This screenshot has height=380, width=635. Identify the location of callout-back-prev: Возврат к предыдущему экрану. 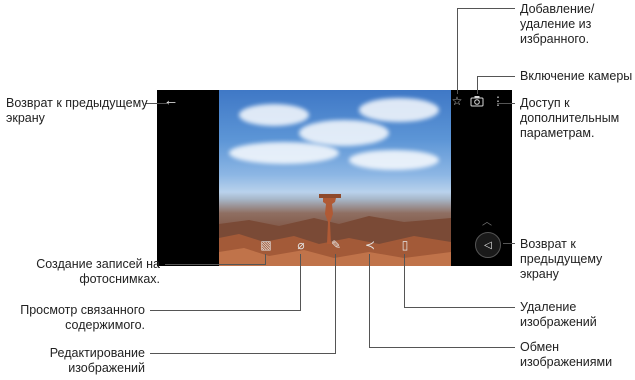
(77, 110).